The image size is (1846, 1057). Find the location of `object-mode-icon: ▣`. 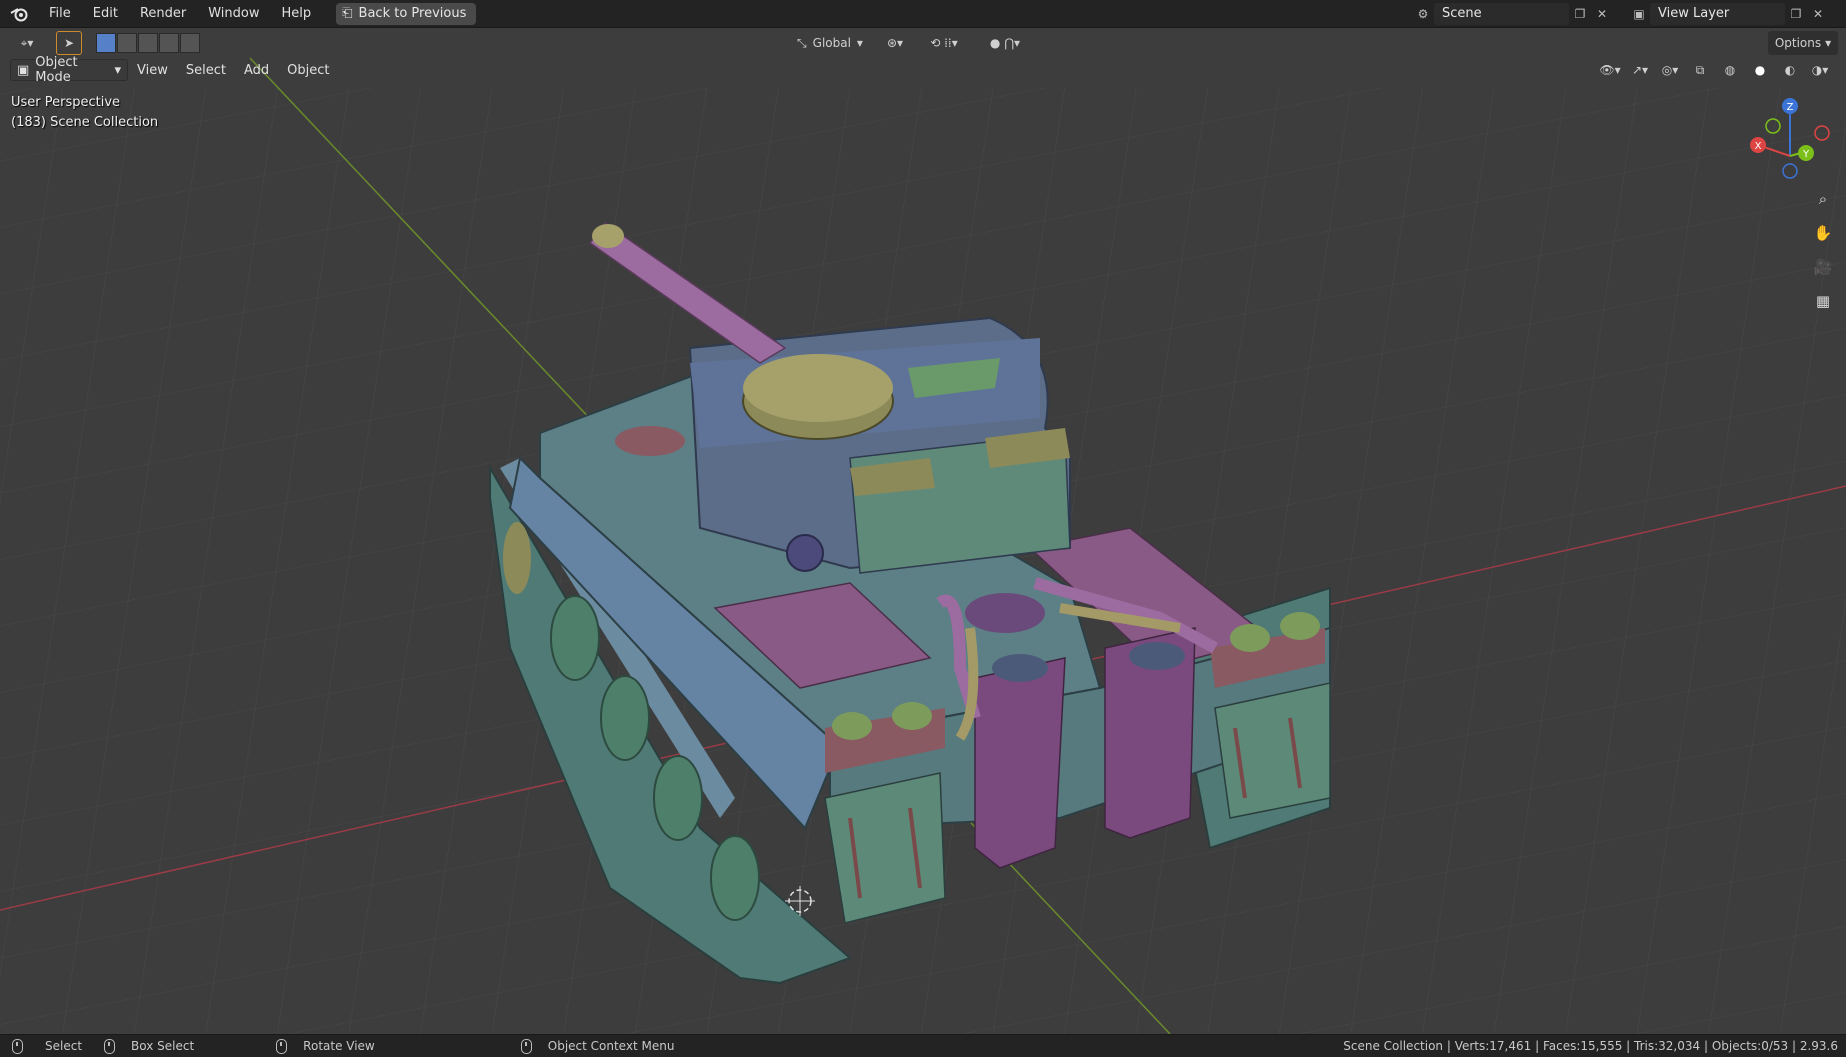

object-mode-icon: ▣ is located at coordinates (23, 70).